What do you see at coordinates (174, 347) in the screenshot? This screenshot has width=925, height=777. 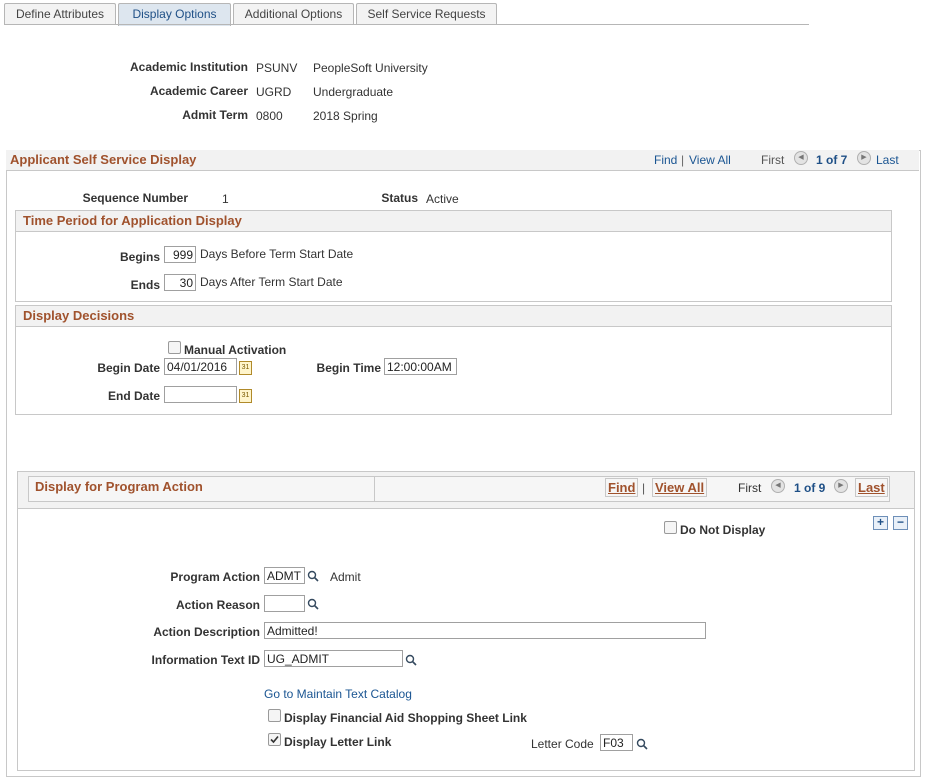 I see `manual-activation-checkbox` at bounding box center [174, 347].